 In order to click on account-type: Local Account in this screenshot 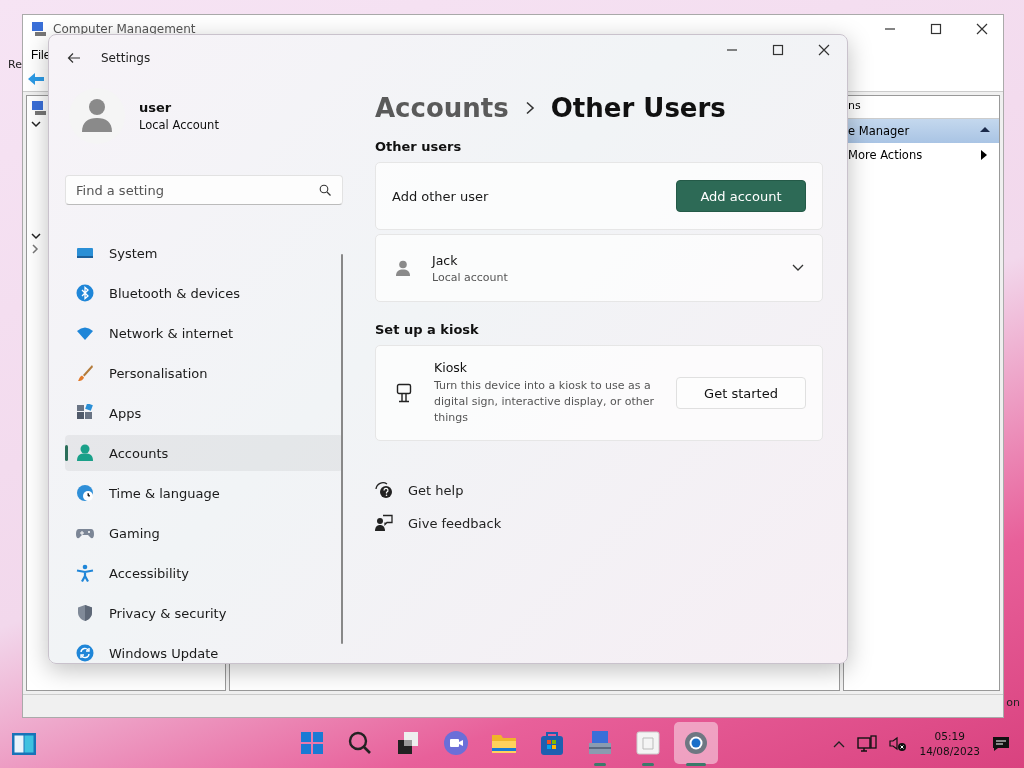, I will do `click(179, 125)`.